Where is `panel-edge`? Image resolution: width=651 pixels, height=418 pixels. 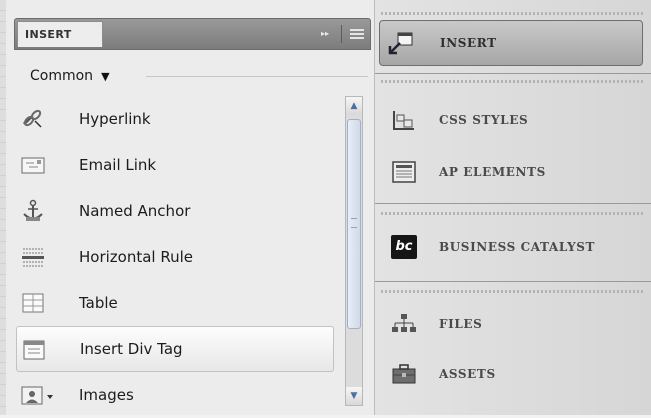
panel-edge is located at coordinates (3, 207).